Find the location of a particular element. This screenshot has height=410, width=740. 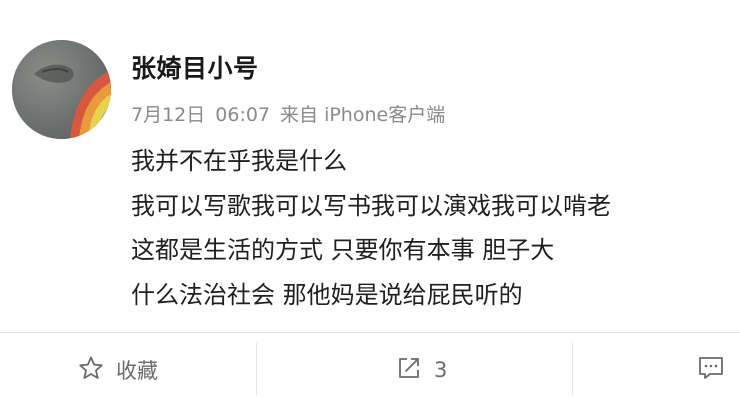

post-text-line: 我并不在乎我是什么 is located at coordinates (239, 161).